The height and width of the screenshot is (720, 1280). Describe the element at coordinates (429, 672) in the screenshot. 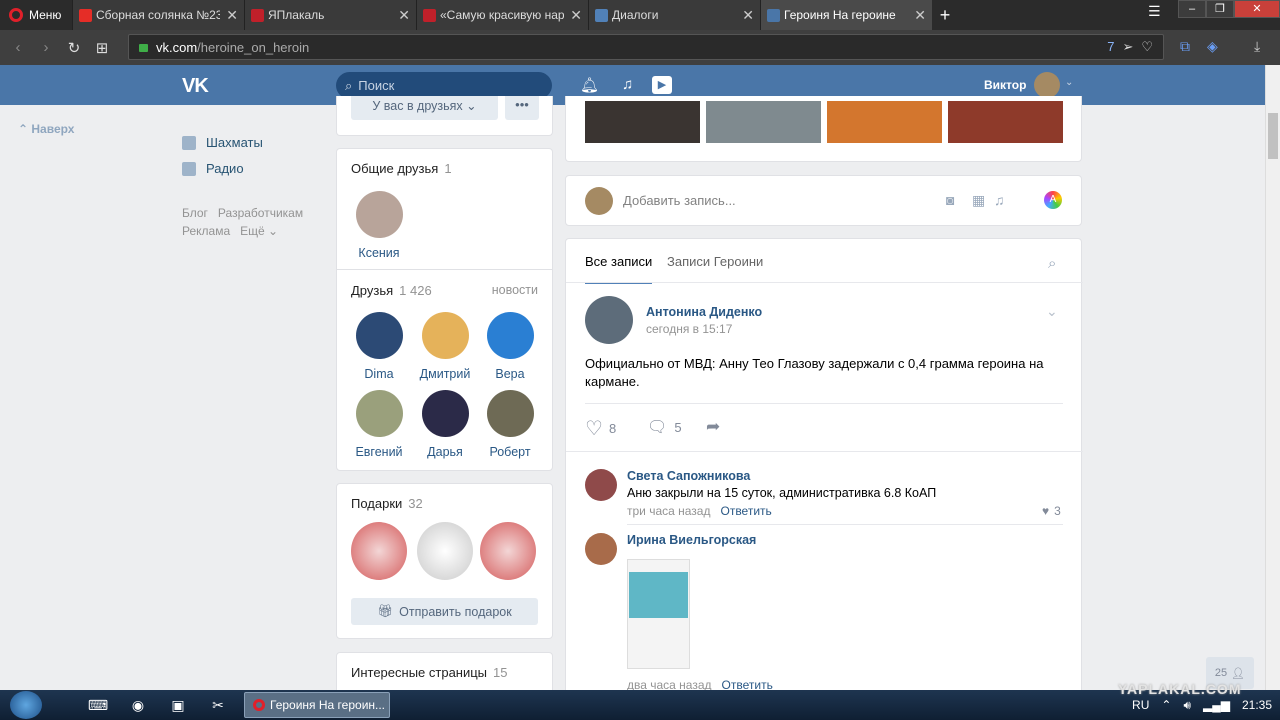

I see `pages-header: Интересные страницы 15` at that location.